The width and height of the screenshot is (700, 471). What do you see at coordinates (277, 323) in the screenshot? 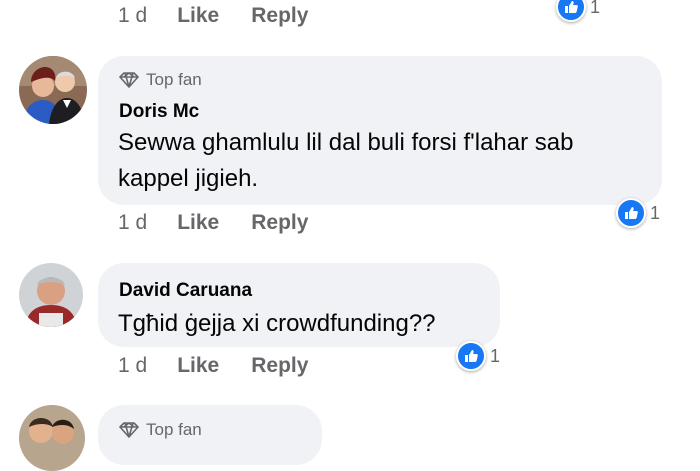
I see `comment-text: Tgħid ġejja xi crowdfunding??` at bounding box center [277, 323].